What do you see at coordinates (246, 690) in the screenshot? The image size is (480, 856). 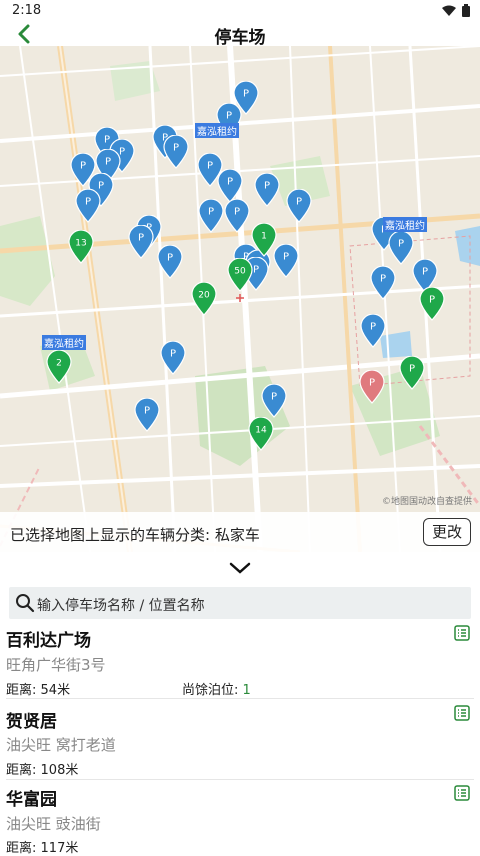 I see `spaces-value: 1` at bounding box center [246, 690].